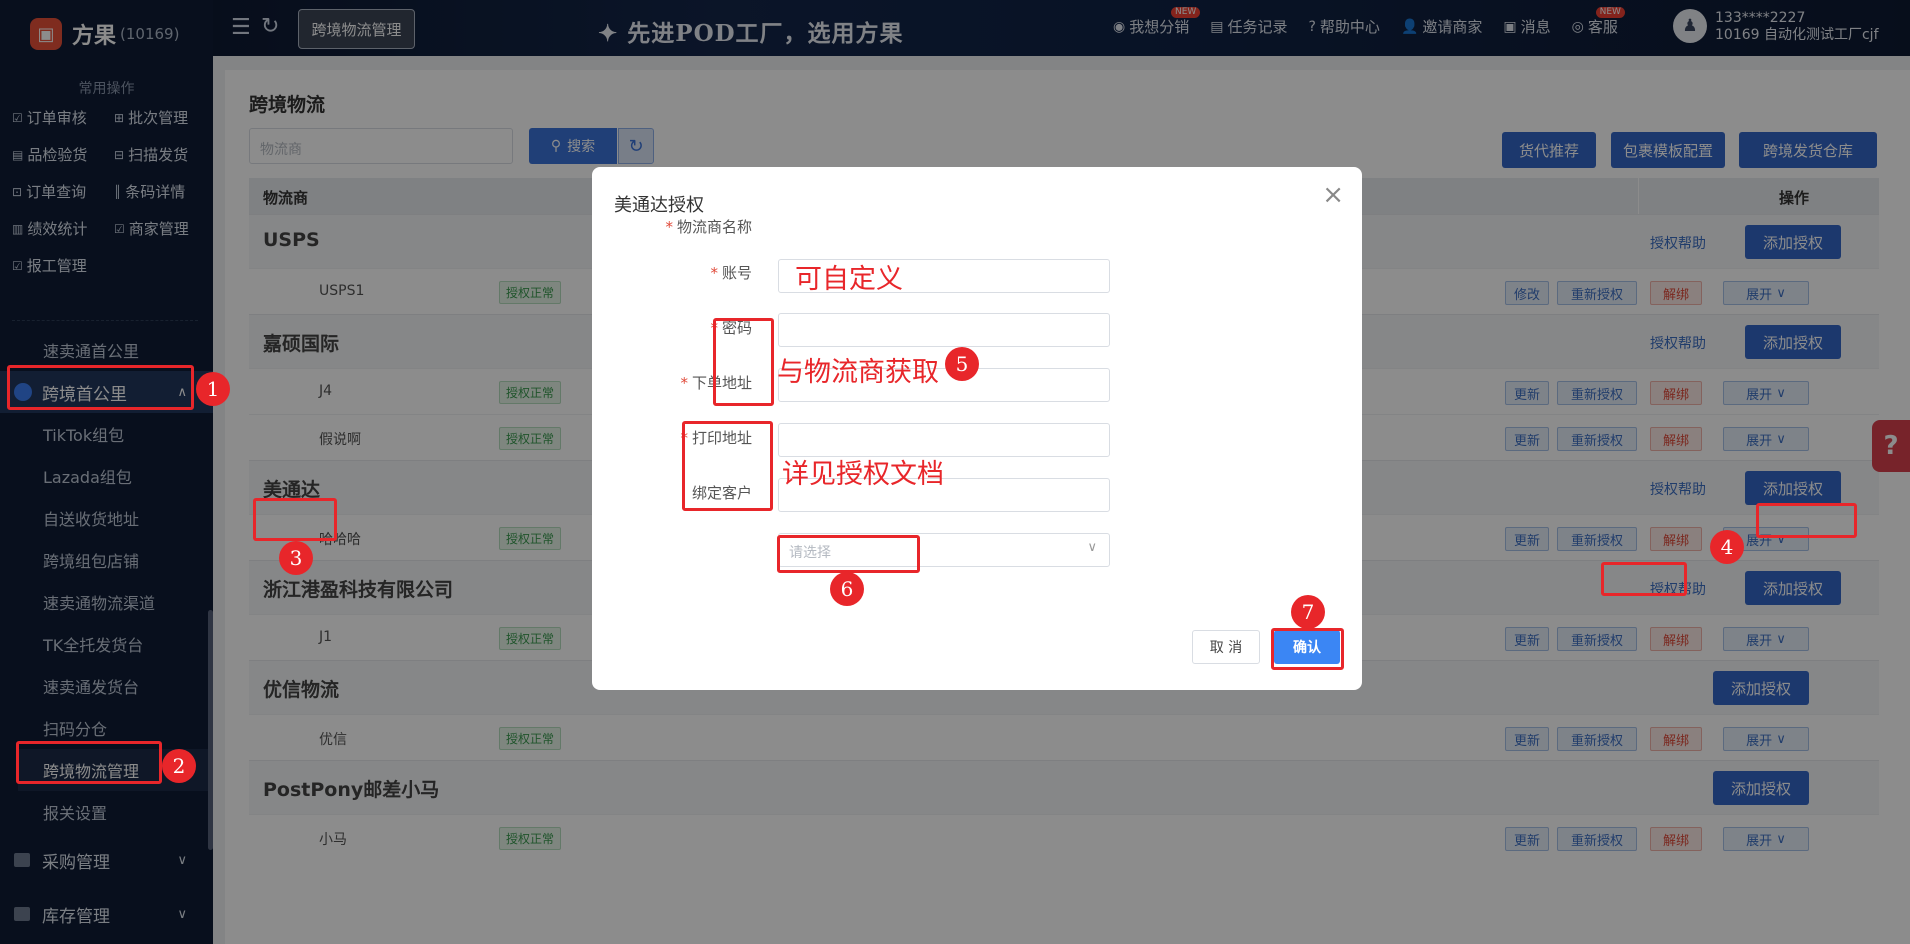  I want to click on field-label-account: * 账号, so click(731, 273).